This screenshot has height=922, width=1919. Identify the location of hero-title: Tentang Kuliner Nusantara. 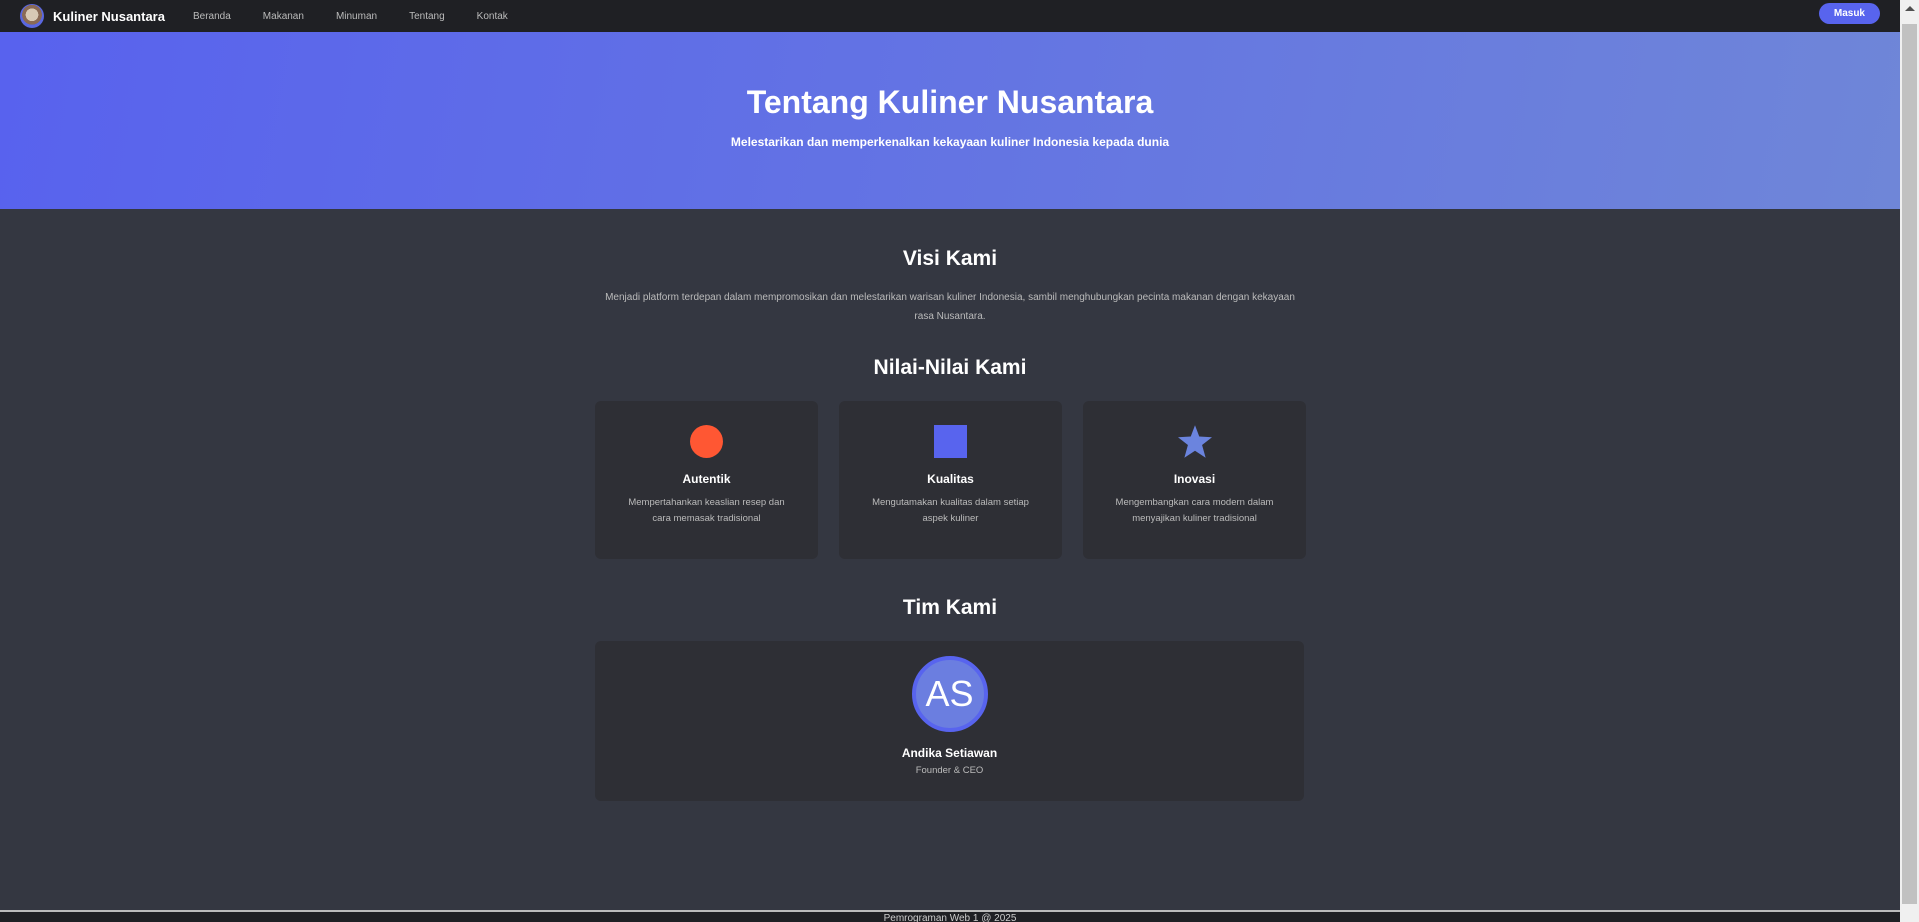
(950, 102).